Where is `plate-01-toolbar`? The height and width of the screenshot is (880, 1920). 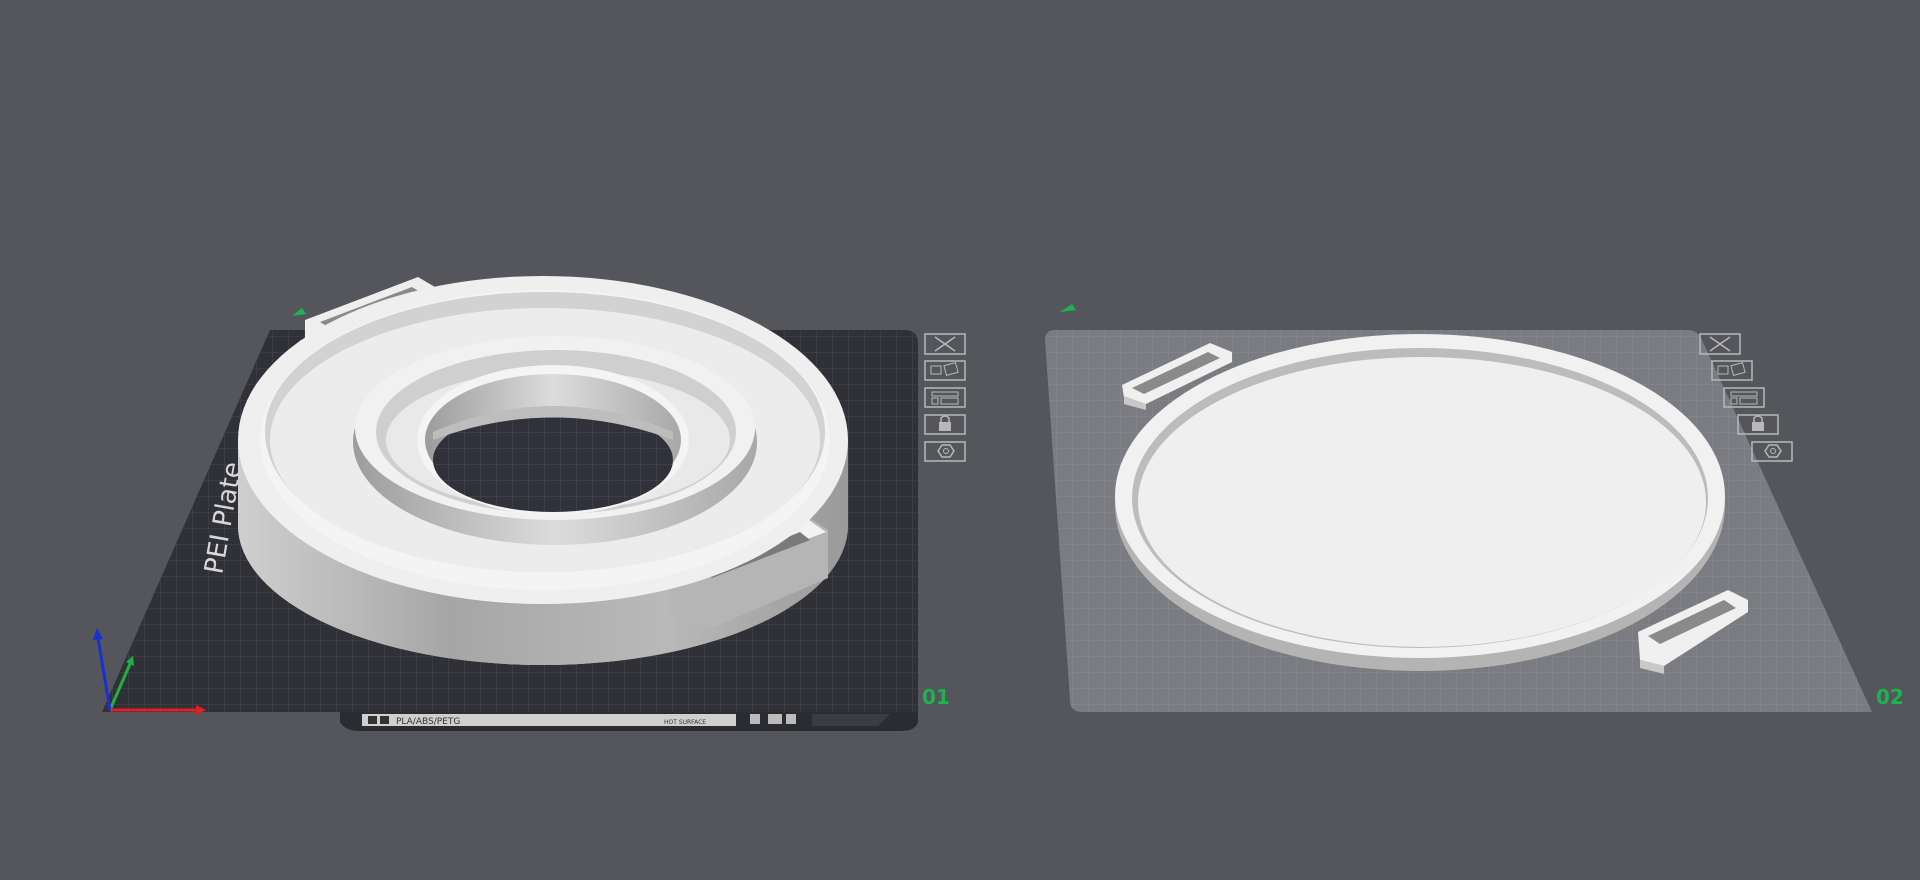 plate-01-toolbar is located at coordinates (945, 397).